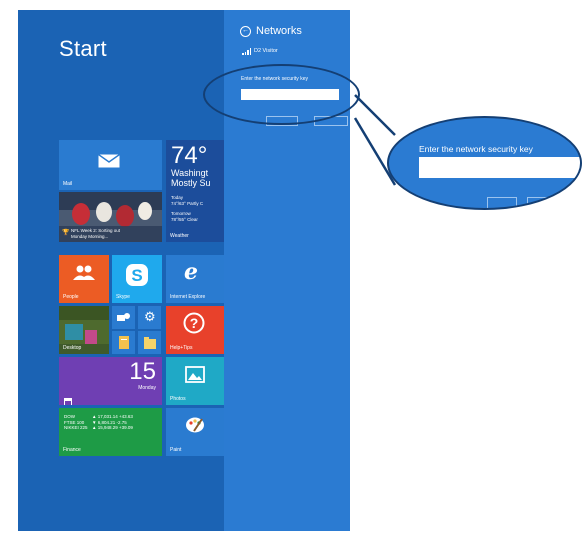 The image size is (583, 533). What do you see at coordinates (84, 275) in the screenshot?
I see `people-icon` at bounding box center [84, 275].